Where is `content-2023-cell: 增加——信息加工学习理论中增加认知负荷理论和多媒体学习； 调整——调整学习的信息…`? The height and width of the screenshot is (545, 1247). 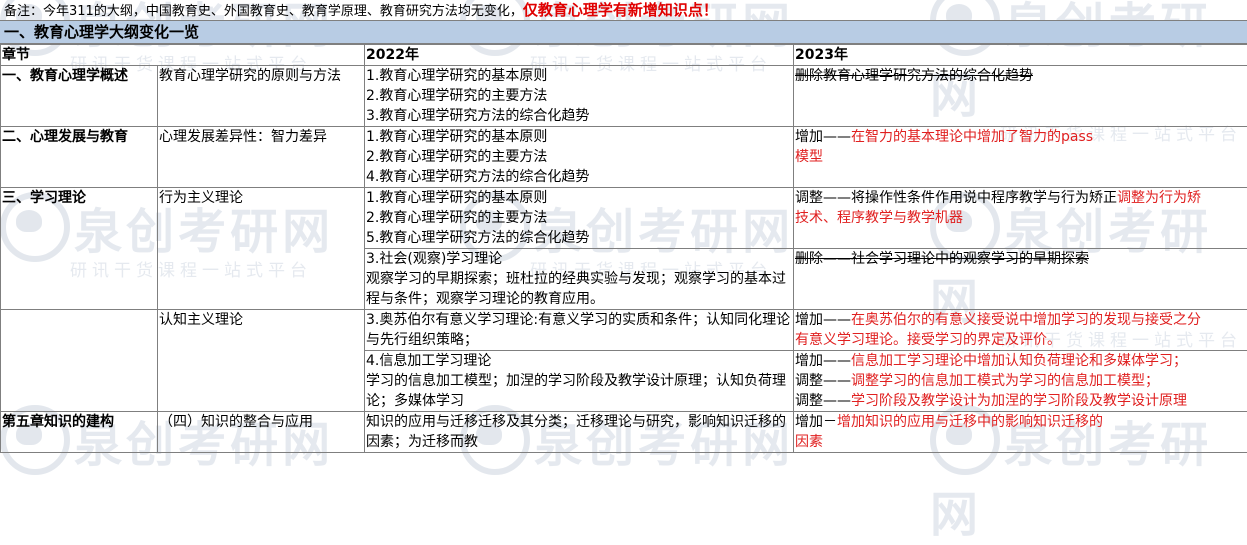 content-2023-cell: 增加——信息加工学习理论中增加认知负荷理论和多媒体学习； 调整——调整学习的信息… is located at coordinates (1020, 381).